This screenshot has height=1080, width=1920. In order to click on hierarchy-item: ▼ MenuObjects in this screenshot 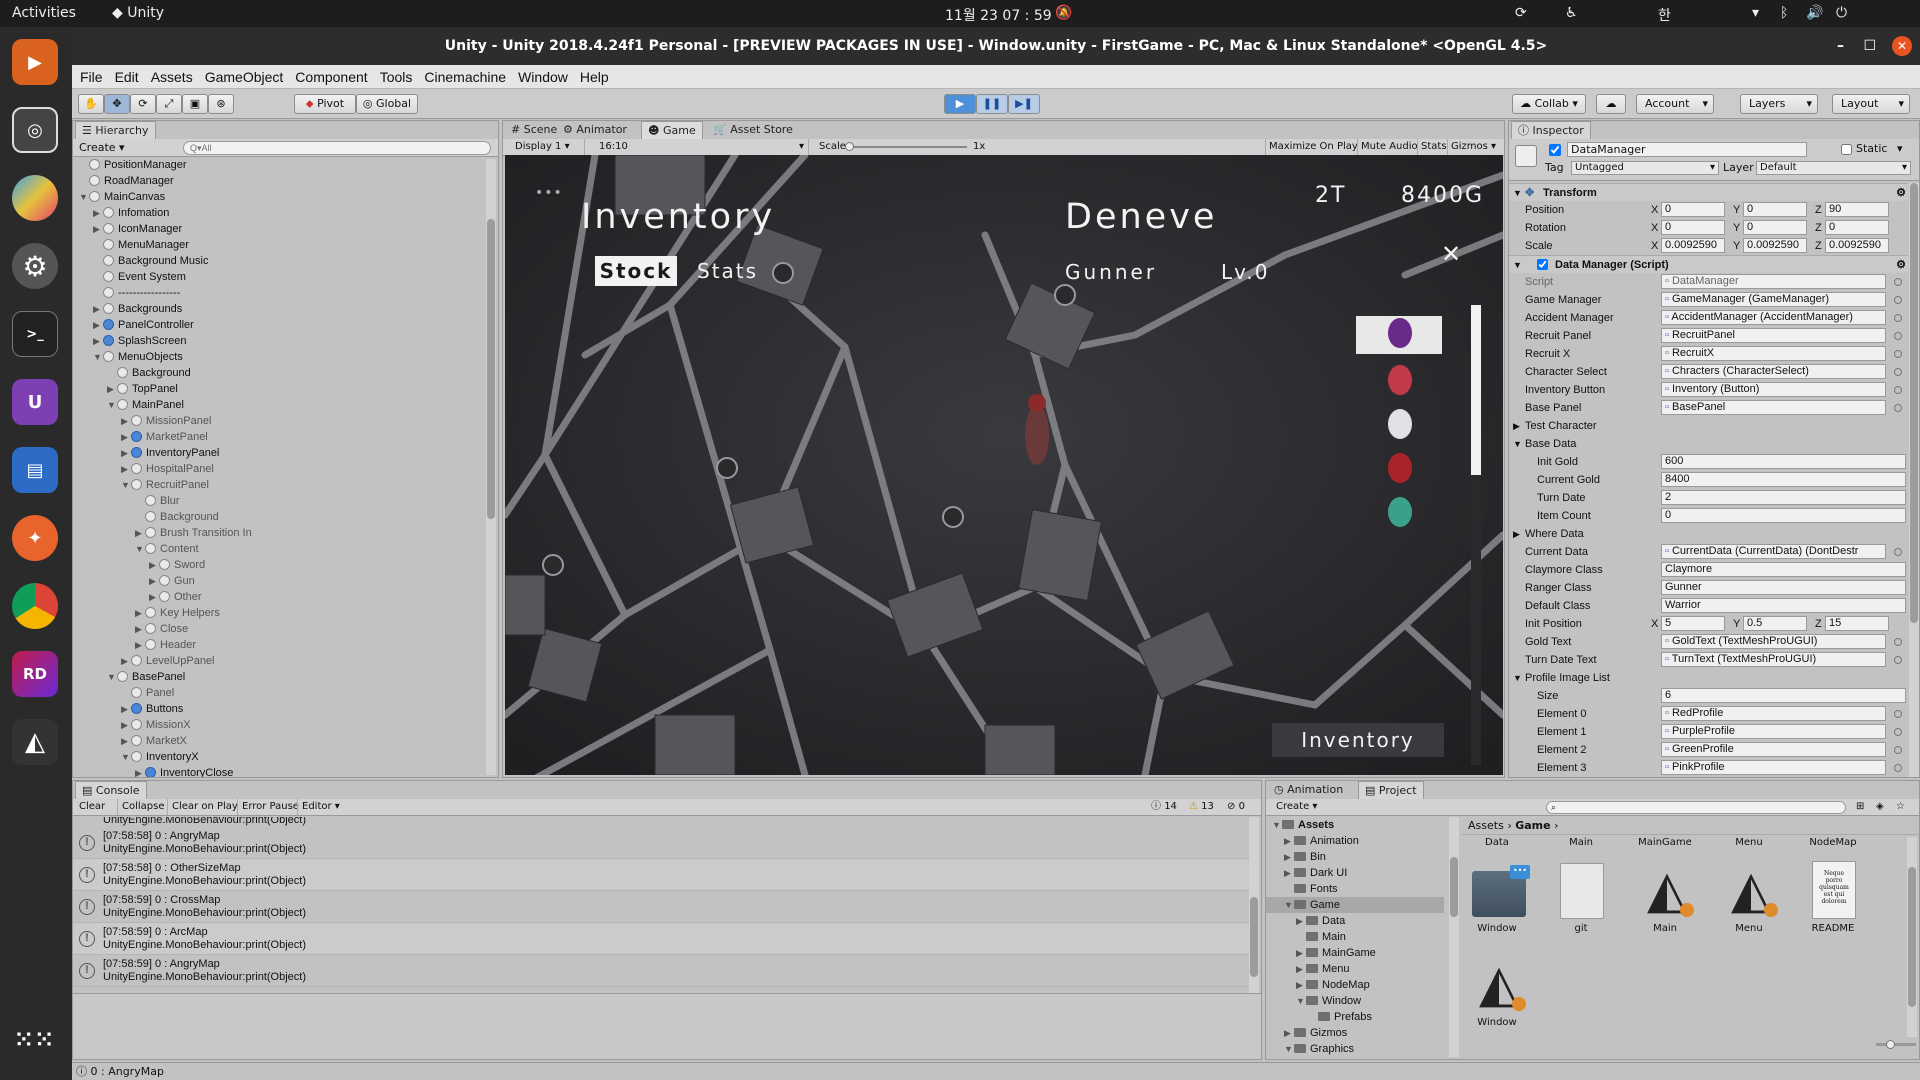, I will do `click(138, 357)`.